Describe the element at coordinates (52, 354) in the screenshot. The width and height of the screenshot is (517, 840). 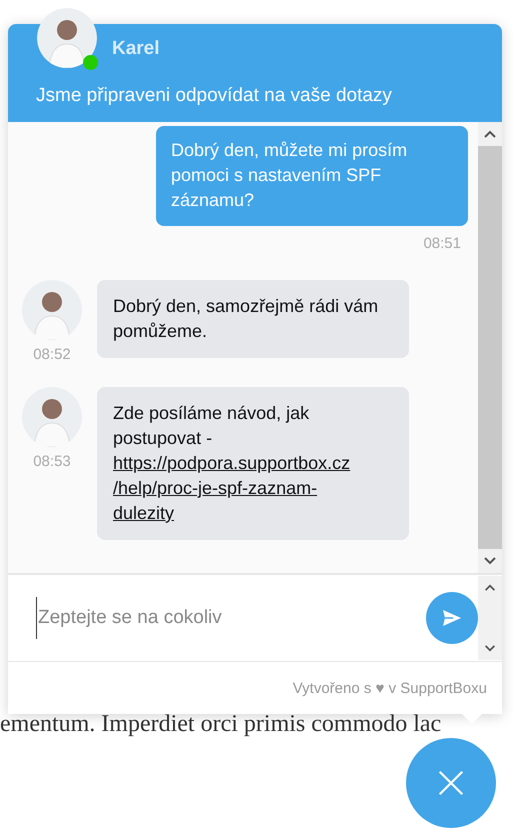
I see `message-time: 08:52` at that location.